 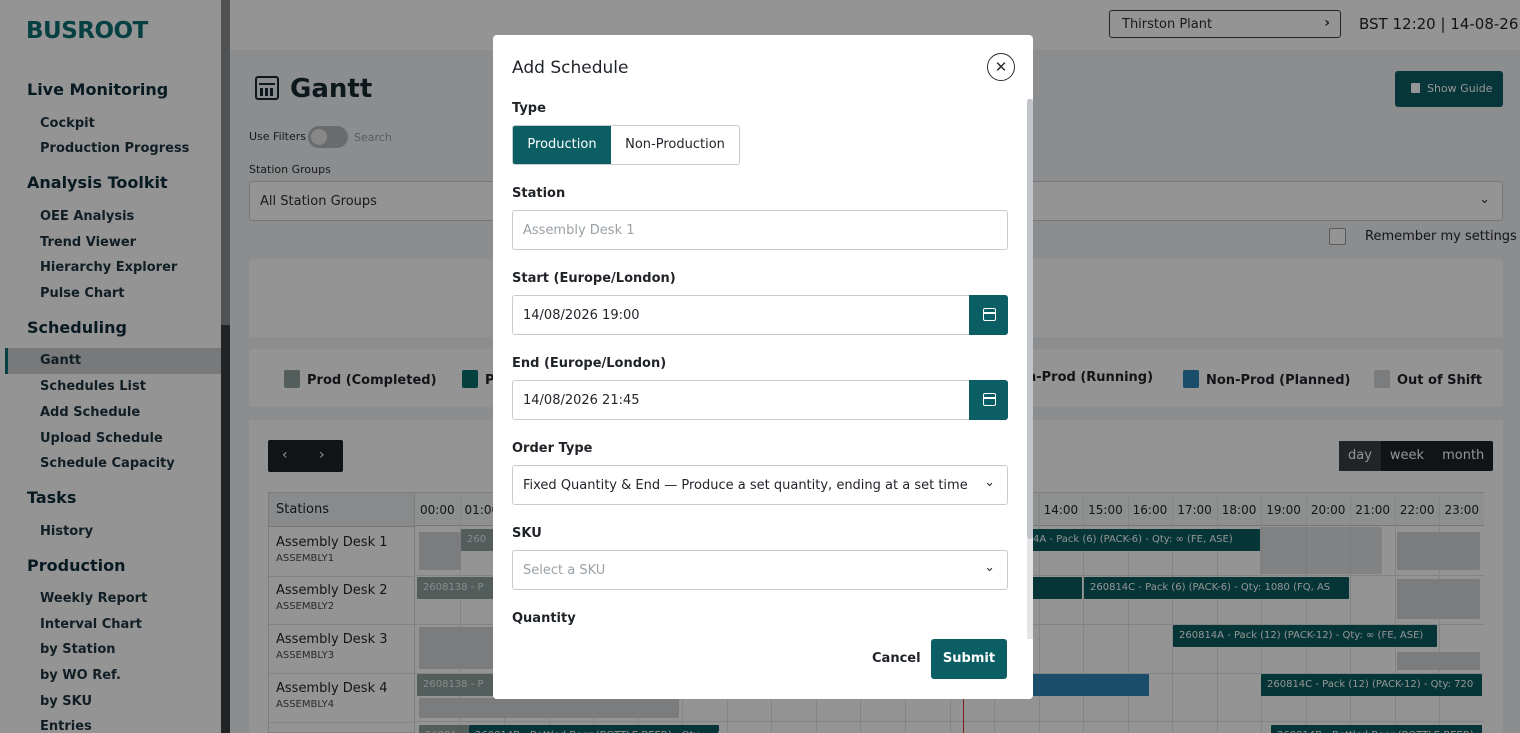 What do you see at coordinates (581, 400) in the screenshot?
I see `end-datetime-value: 14/08/2026 21:45` at bounding box center [581, 400].